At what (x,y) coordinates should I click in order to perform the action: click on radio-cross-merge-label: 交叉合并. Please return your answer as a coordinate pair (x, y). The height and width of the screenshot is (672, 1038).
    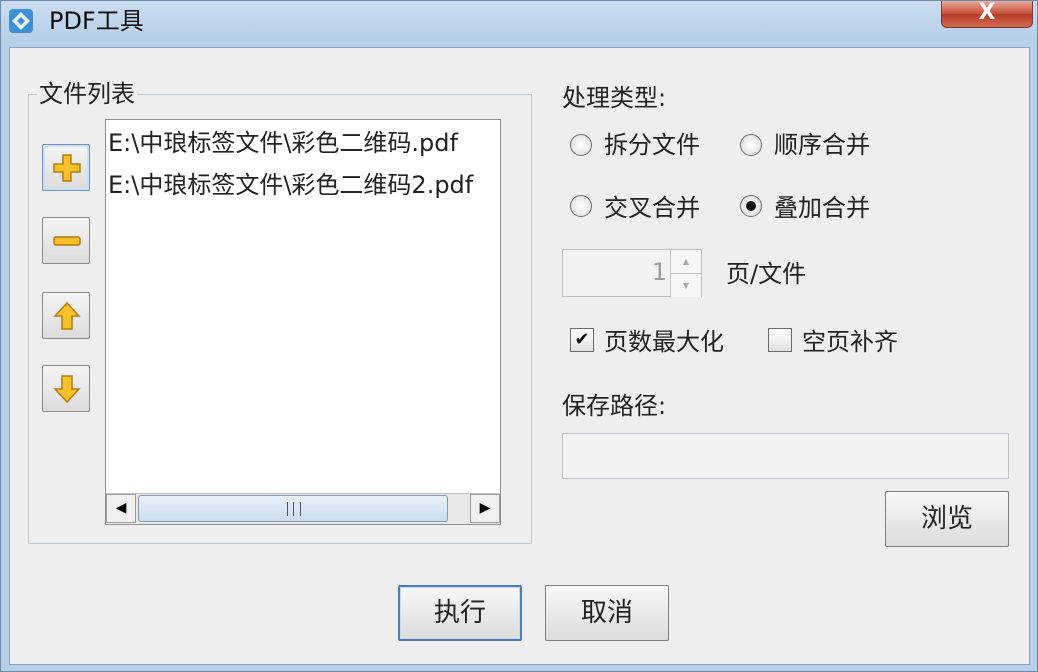
    Looking at the image, I should click on (652, 208).